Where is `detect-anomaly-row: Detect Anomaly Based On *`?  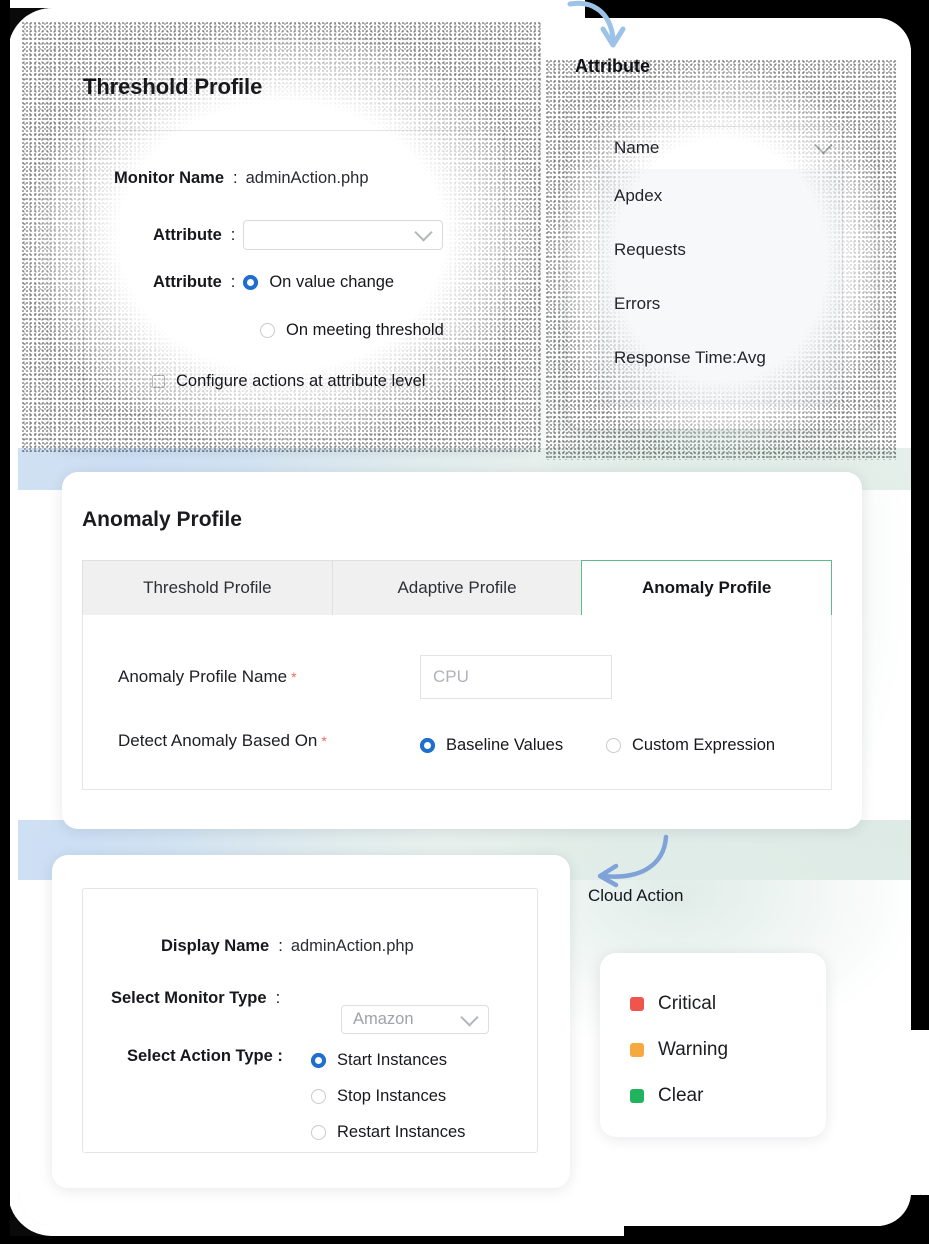
detect-anomaly-row: Detect Anomaly Based On * is located at coordinates (222, 741).